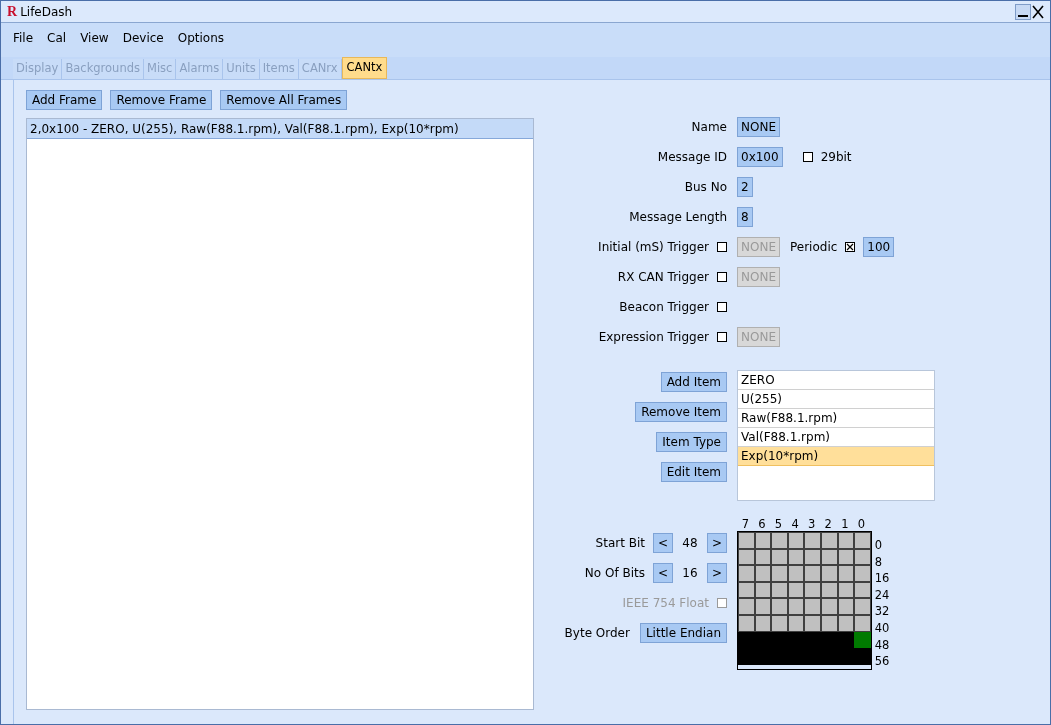 The image size is (1051, 725). I want to click on column-label: 3, so click(812, 524).